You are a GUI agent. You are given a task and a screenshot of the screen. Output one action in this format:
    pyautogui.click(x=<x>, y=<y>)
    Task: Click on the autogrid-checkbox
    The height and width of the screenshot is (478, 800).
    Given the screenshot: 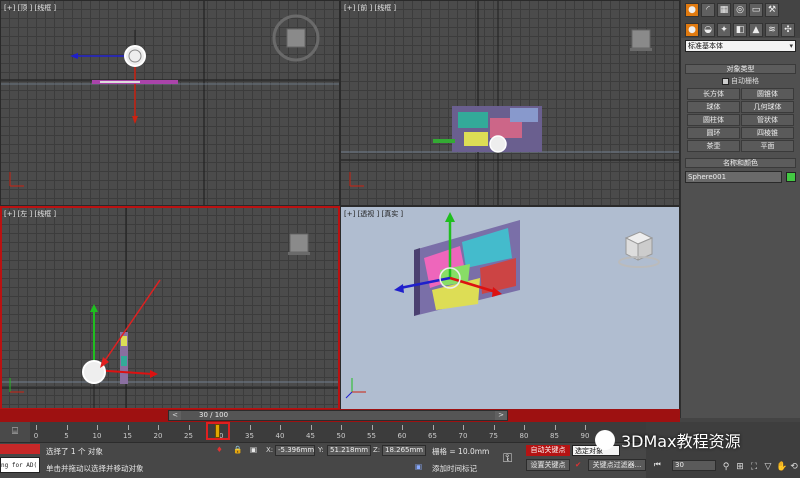 What is the action you would take?
    pyautogui.click(x=725, y=81)
    